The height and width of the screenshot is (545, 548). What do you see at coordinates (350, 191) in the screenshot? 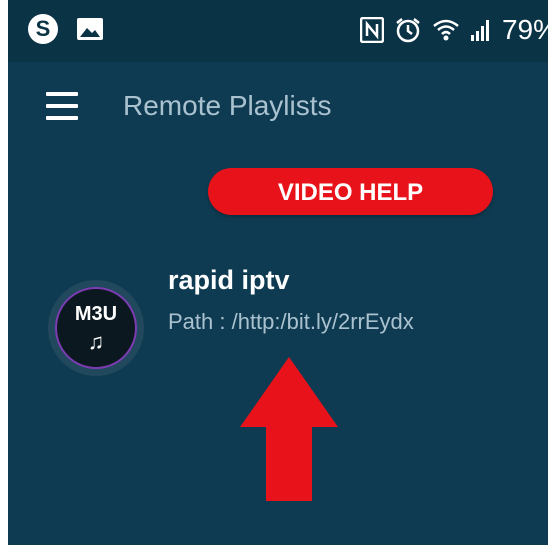
I see `video-help-button: VIDEO HELP` at bounding box center [350, 191].